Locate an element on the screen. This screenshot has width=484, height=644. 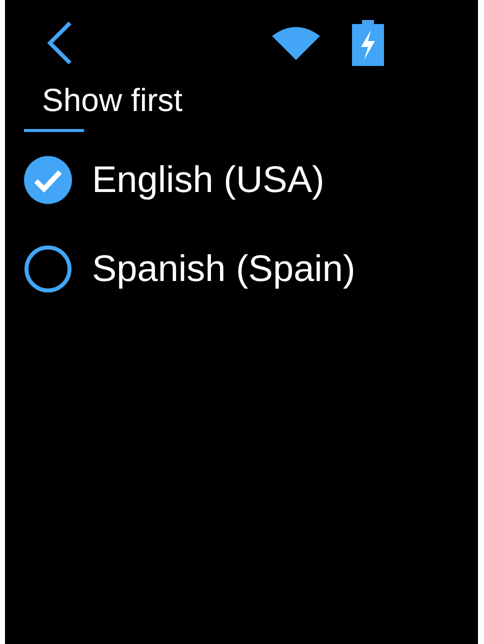
language-option: English (USA) is located at coordinates (174, 180).